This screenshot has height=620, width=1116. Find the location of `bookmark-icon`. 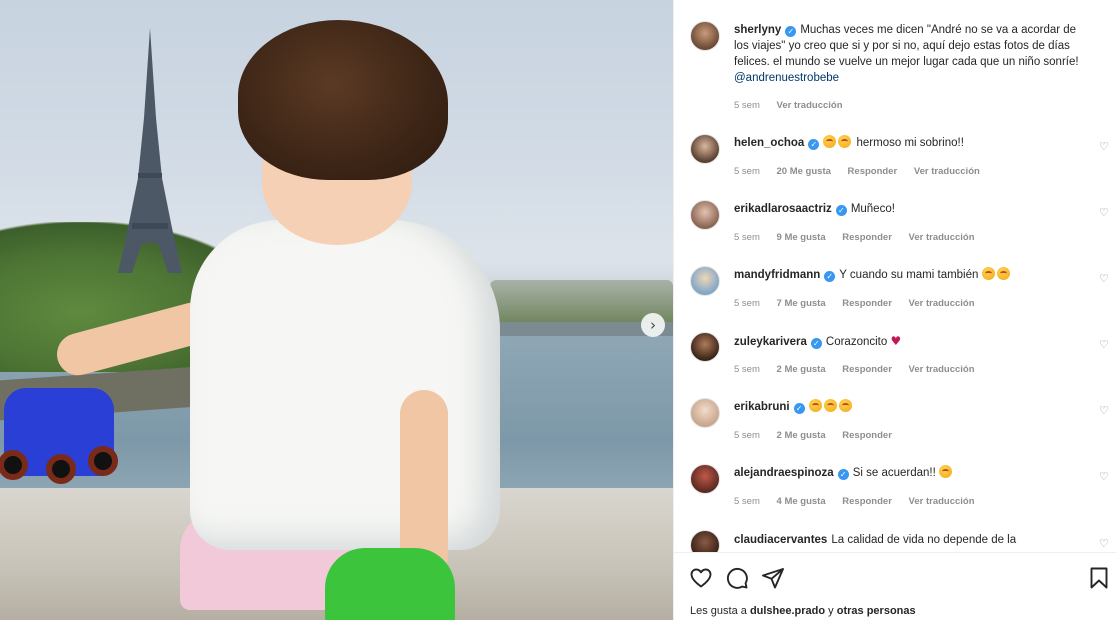

bookmark-icon is located at coordinates (1099, 578).